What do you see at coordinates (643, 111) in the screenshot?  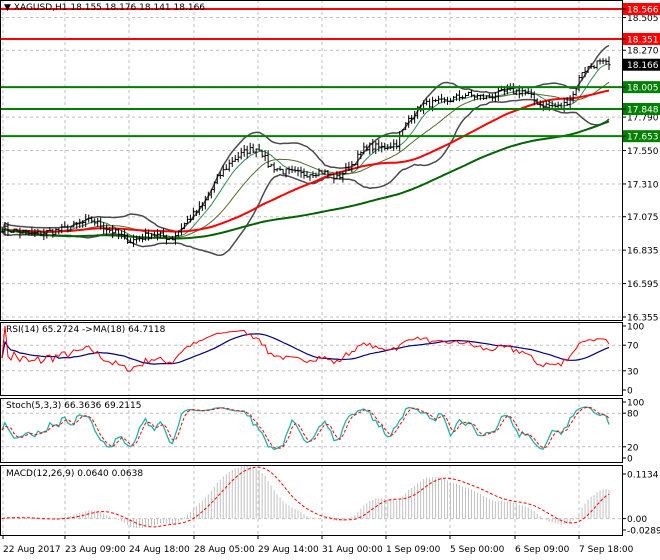 I see `level-price-label: 17.848` at bounding box center [643, 111].